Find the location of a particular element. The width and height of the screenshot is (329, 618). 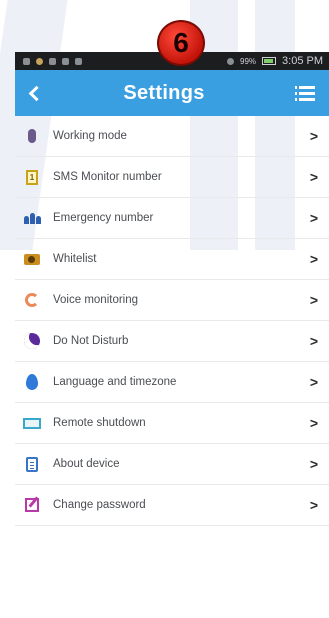

settings-item-label: Working mode is located at coordinates (90, 136).